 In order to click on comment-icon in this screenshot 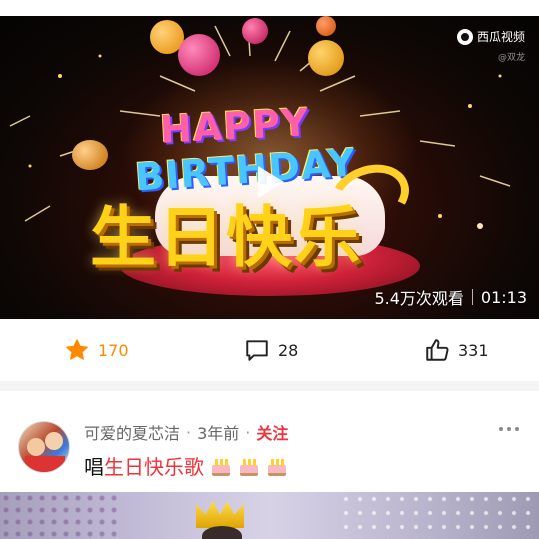, I will do `click(257, 350)`.